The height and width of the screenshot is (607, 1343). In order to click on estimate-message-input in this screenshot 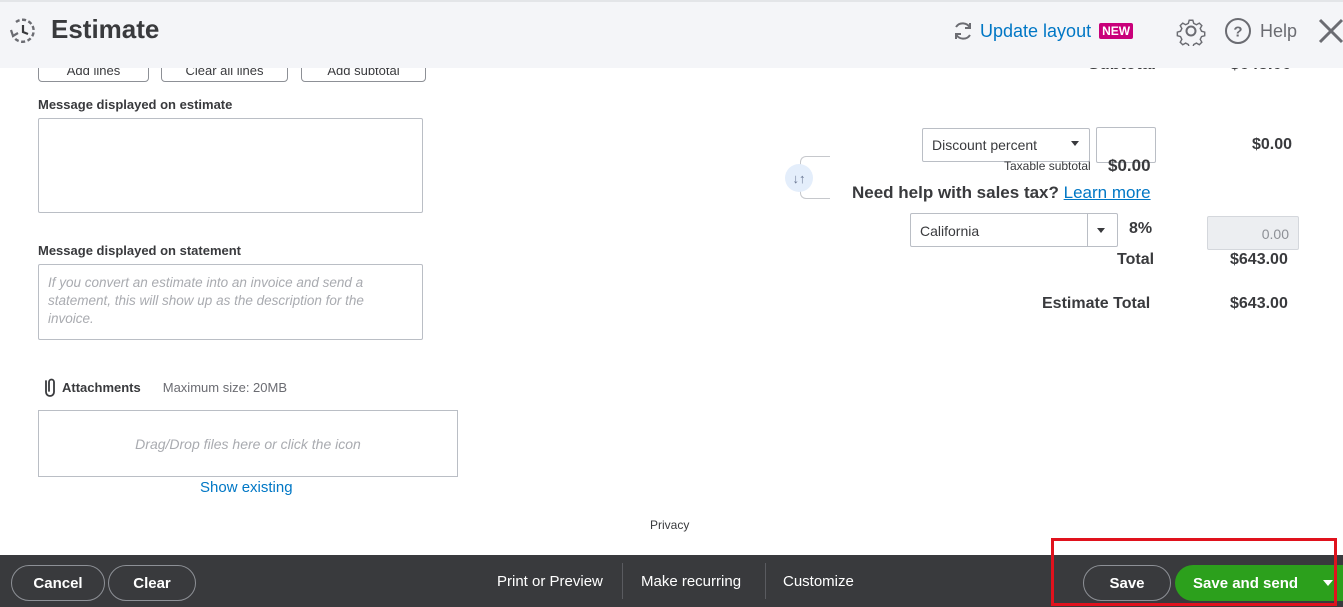, I will do `click(230, 165)`.